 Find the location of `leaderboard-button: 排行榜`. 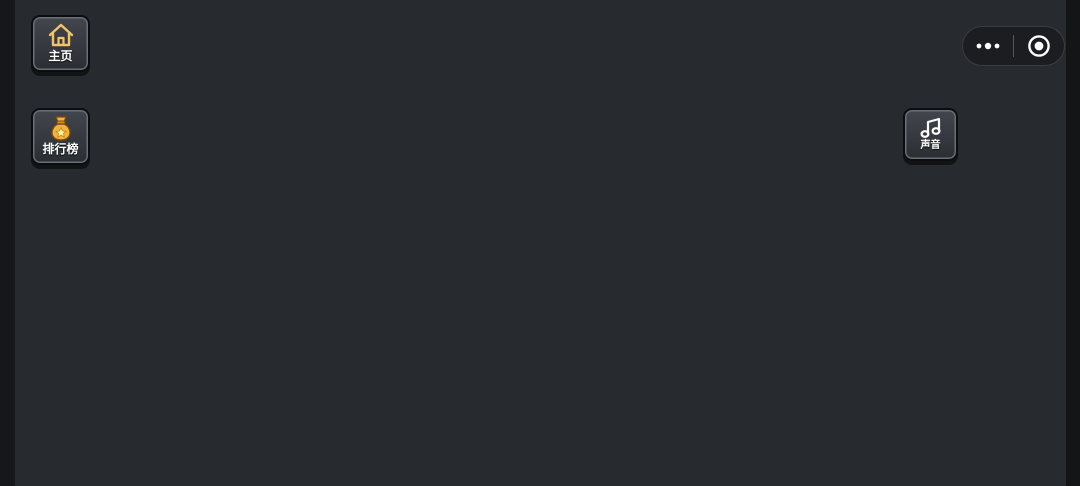

leaderboard-button: 排行榜 is located at coordinates (60, 136).